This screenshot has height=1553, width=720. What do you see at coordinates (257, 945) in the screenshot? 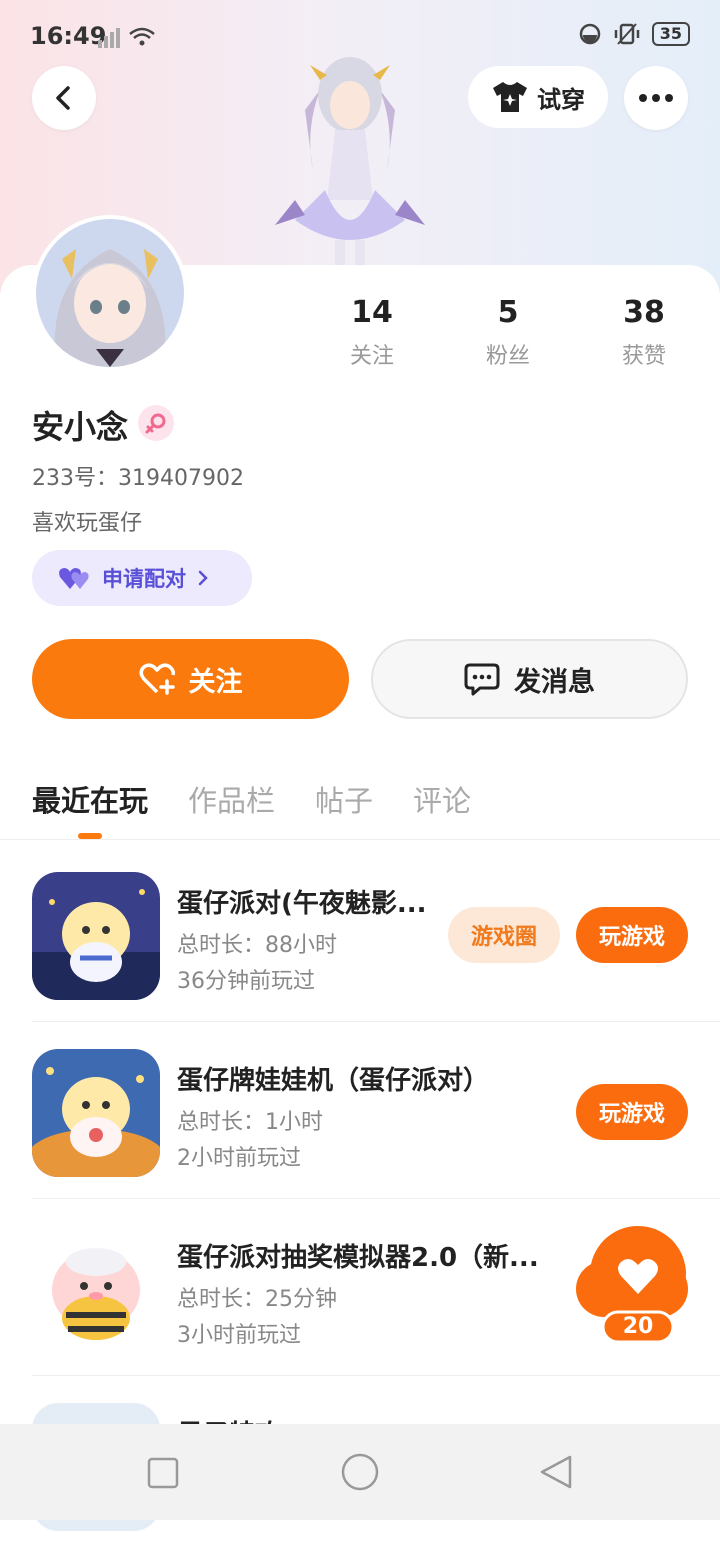
I see `game-duration: 总时长：88小时` at bounding box center [257, 945].